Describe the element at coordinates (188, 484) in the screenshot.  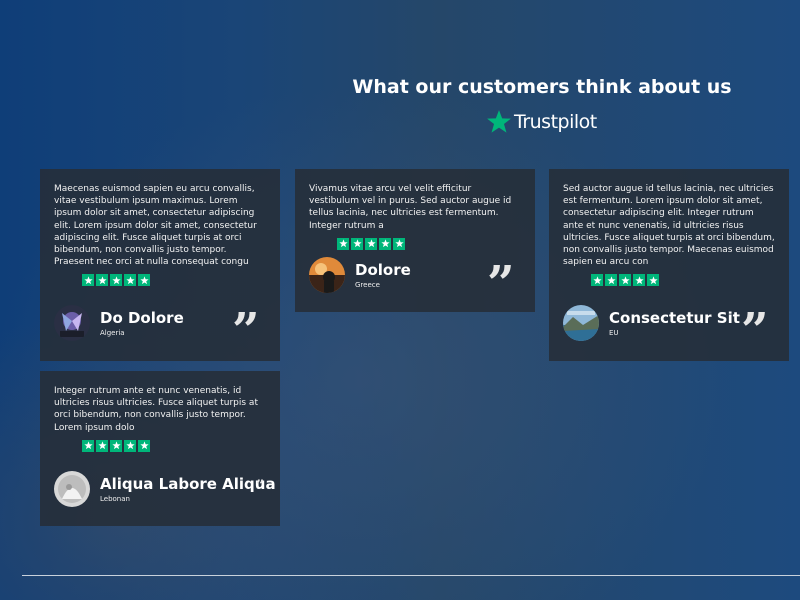
I see `author-name: Aliqua Labore Aliqua` at that location.